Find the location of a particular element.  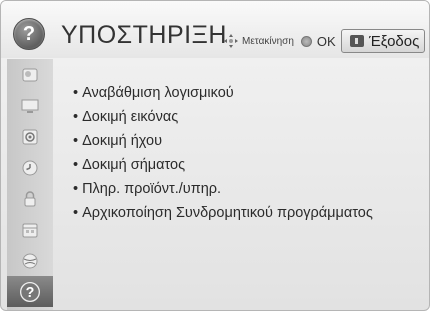

menu-item-subscription-reset: • Αρχικοποίηση Συνδρομητικού προγράμματος is located at coordinates (223, 213).